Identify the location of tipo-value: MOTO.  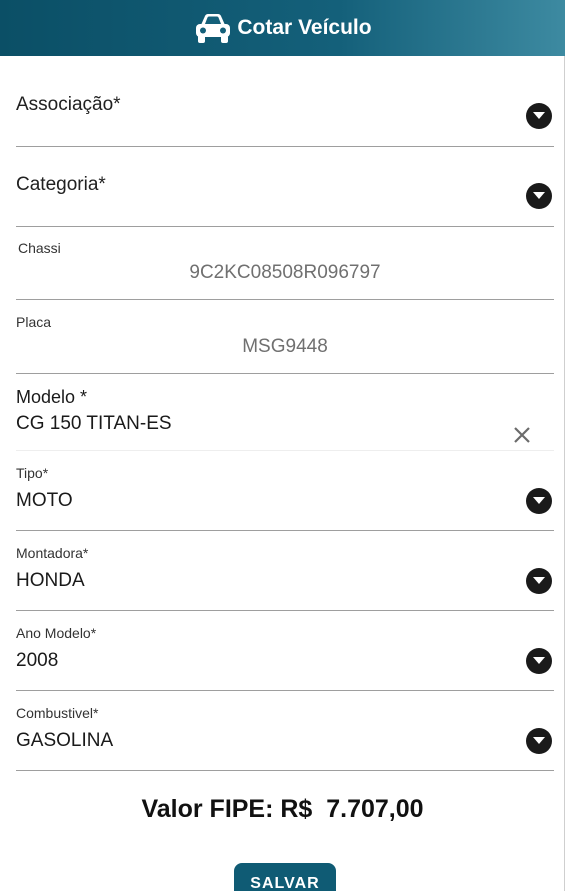
(44, 500).